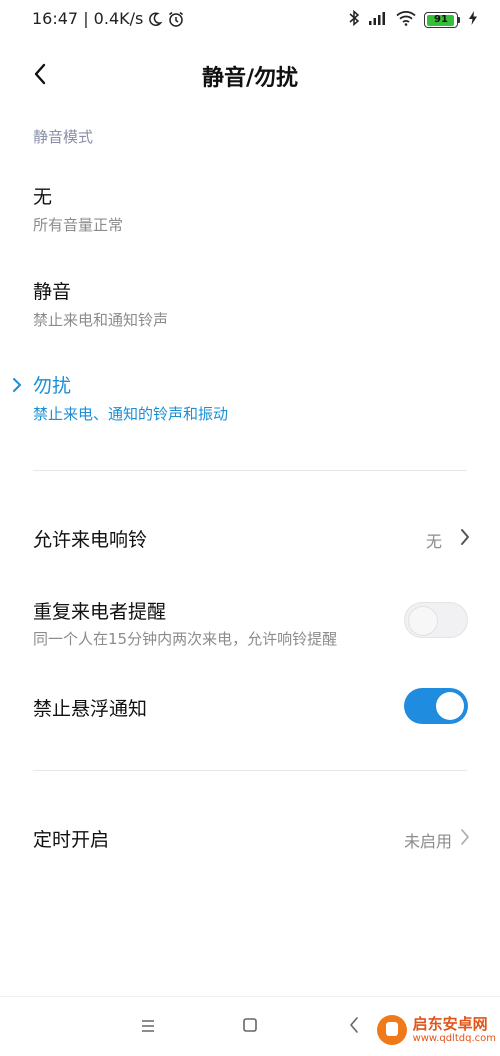 The height and width of the screenshot is (1056, 500). I want to click on page-title: 静音/勿扰, so click(250, 78).